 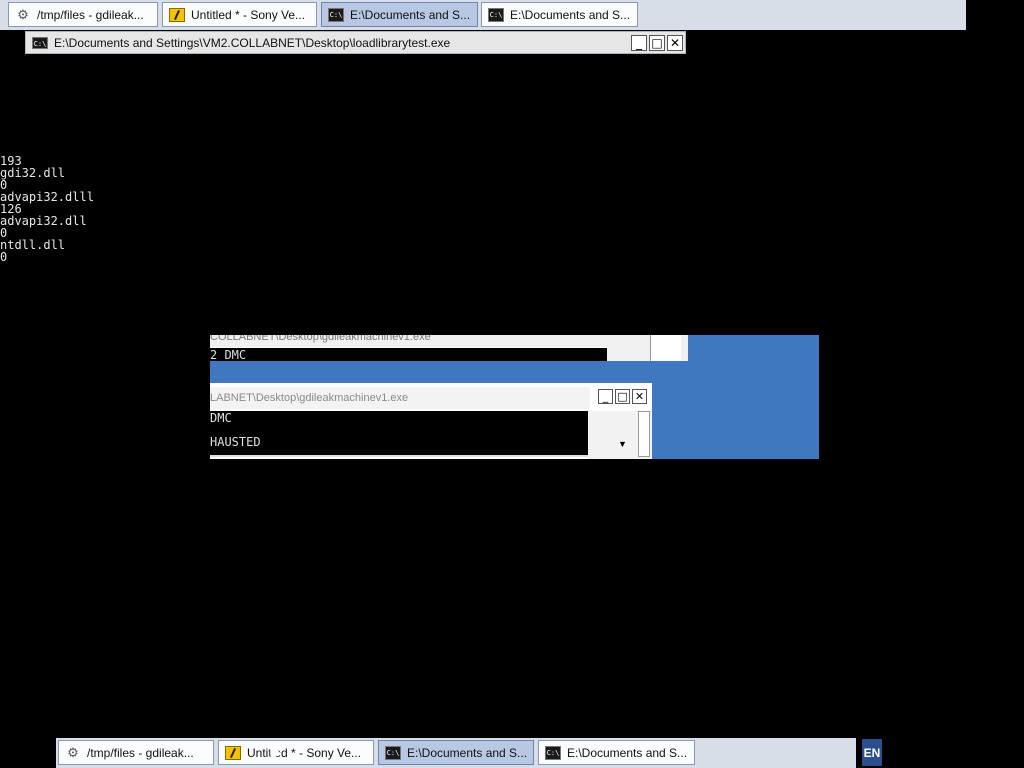 I want to click on console-line: DMC, so click(x=221, y=418).